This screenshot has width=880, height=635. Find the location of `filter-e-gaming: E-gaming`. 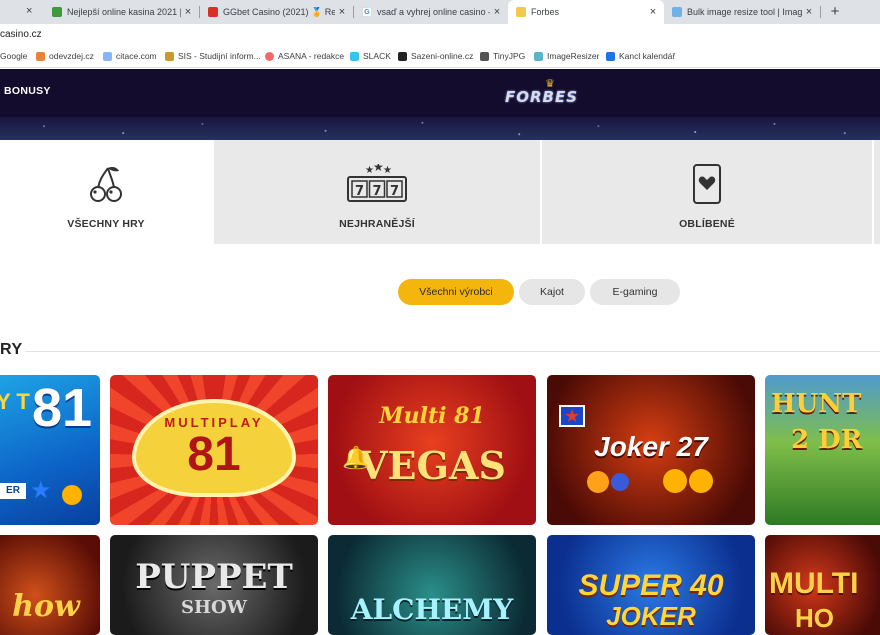

filter-e-gaming: E-gaming is located at coordinates (635, 292).